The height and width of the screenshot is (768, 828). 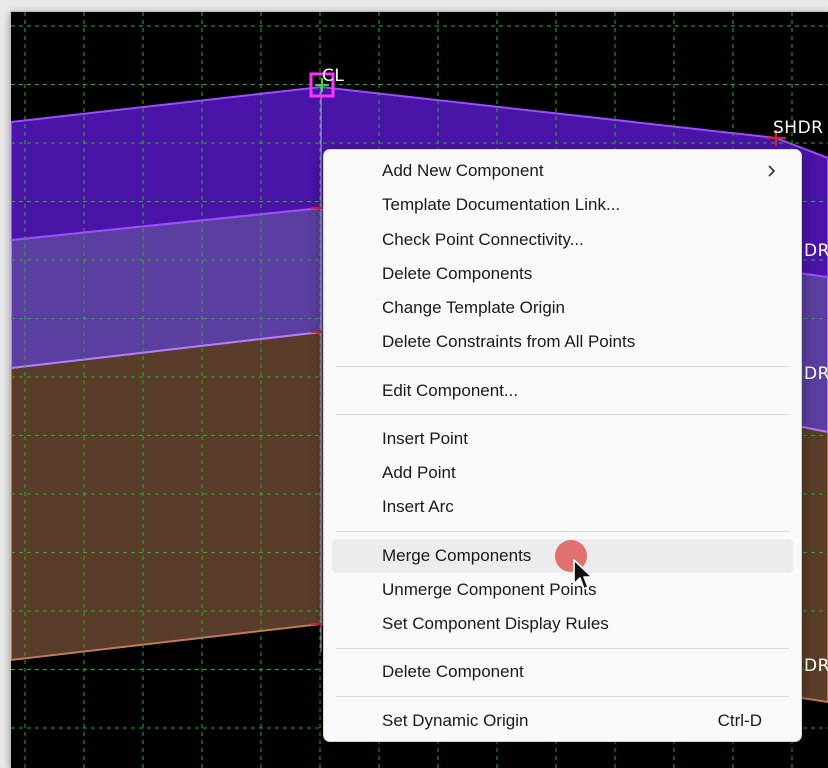 I want to click on menu-item-delete-constraints-from-all-points: Delete Constraints from All Points, so click(x=562, y=342).